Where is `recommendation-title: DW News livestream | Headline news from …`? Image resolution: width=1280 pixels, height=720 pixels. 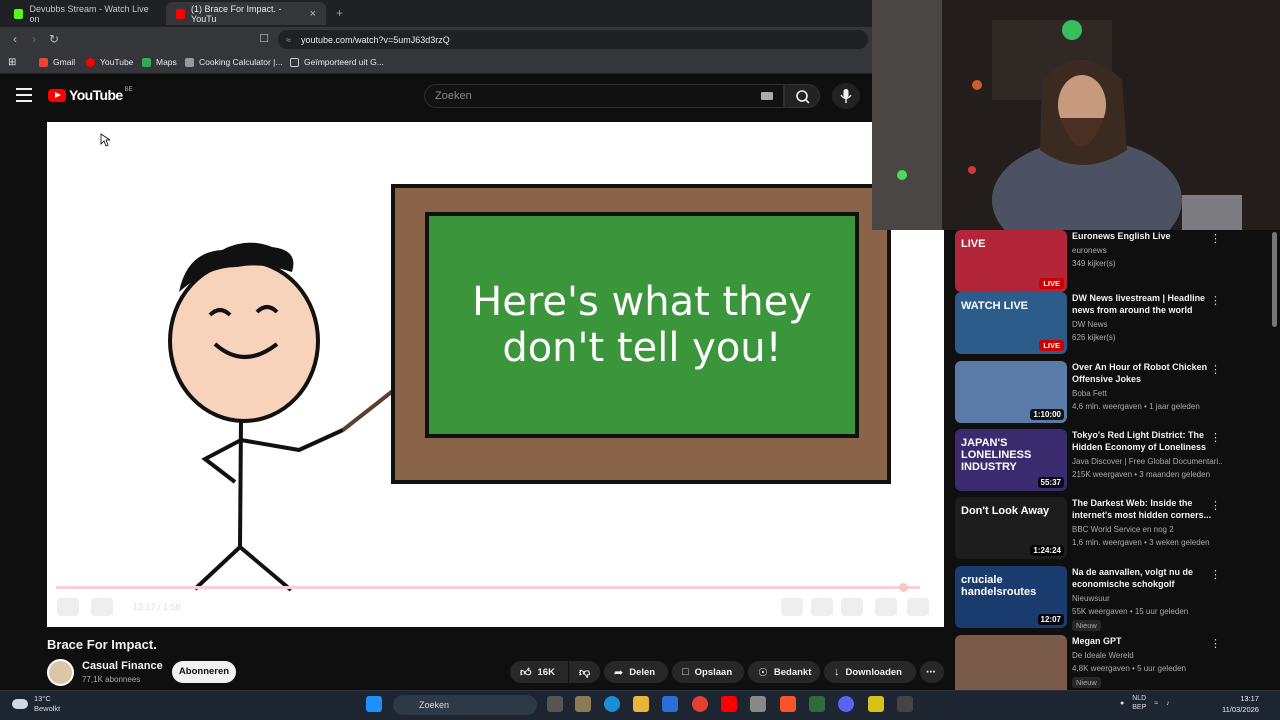
recommendation-title: DW News livestream | Headline news from … is located at coordinates (1142, 304).